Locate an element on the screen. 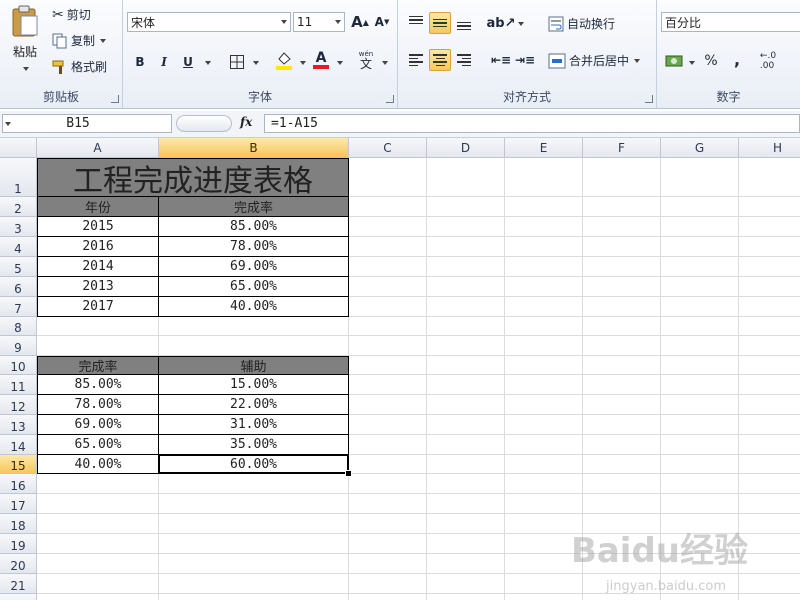  table-cell: 65.00% is located at coordinates (98, 445).